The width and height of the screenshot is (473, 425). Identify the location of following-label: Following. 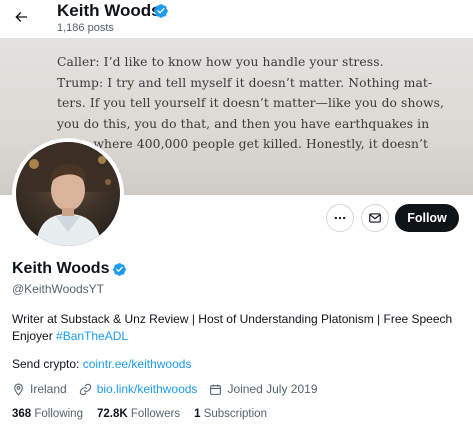
(58, 414).